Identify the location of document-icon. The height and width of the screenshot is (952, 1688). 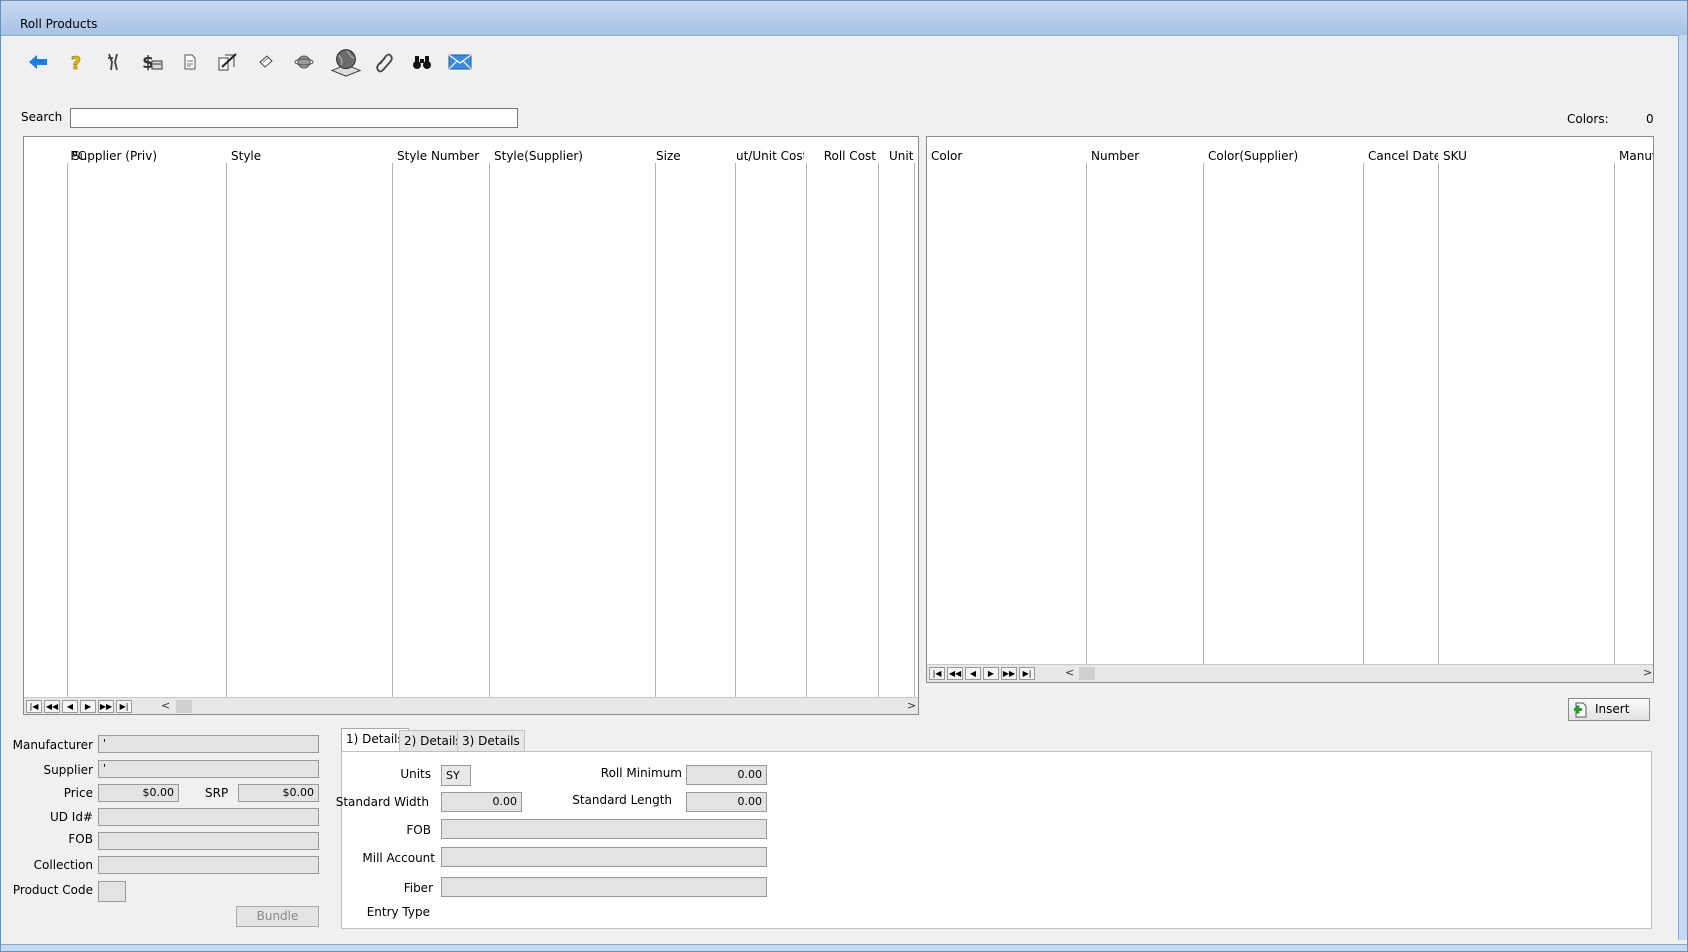
(190, 62).